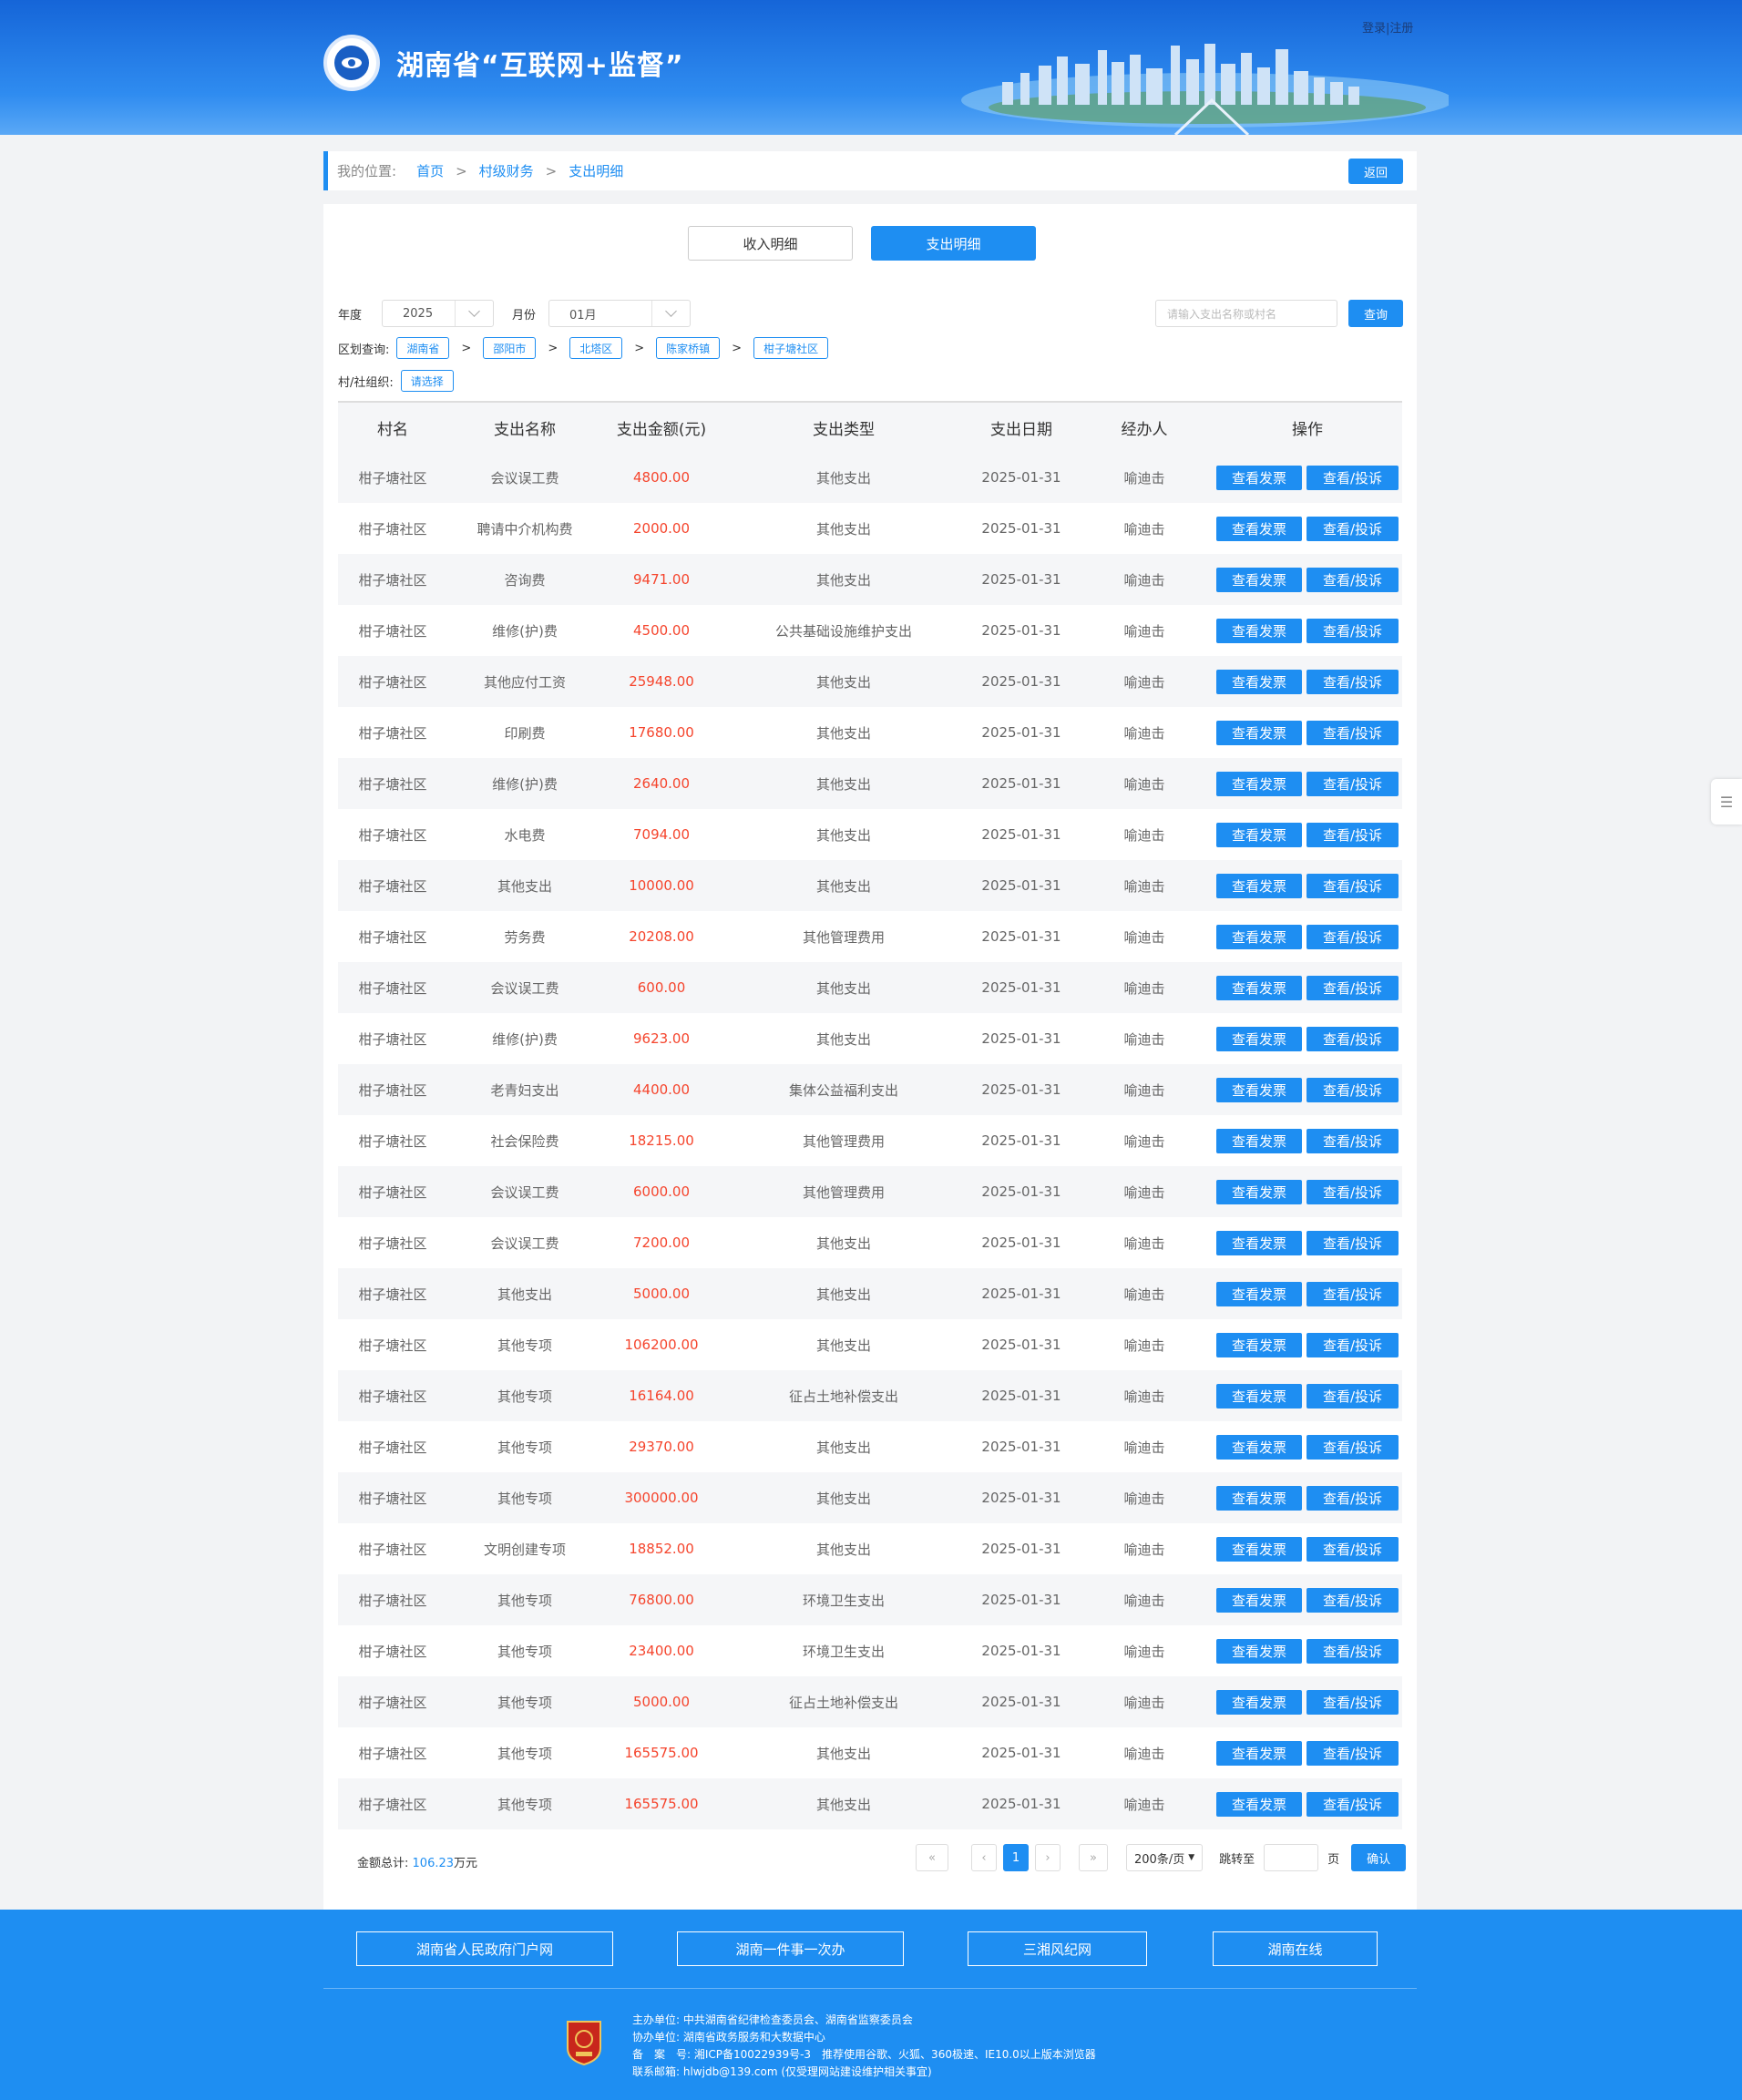 The height and width of the screenshot is (2100, 1742). I want to click on site-brand: 湖南省“互联网+监督”, so click(503, 63).